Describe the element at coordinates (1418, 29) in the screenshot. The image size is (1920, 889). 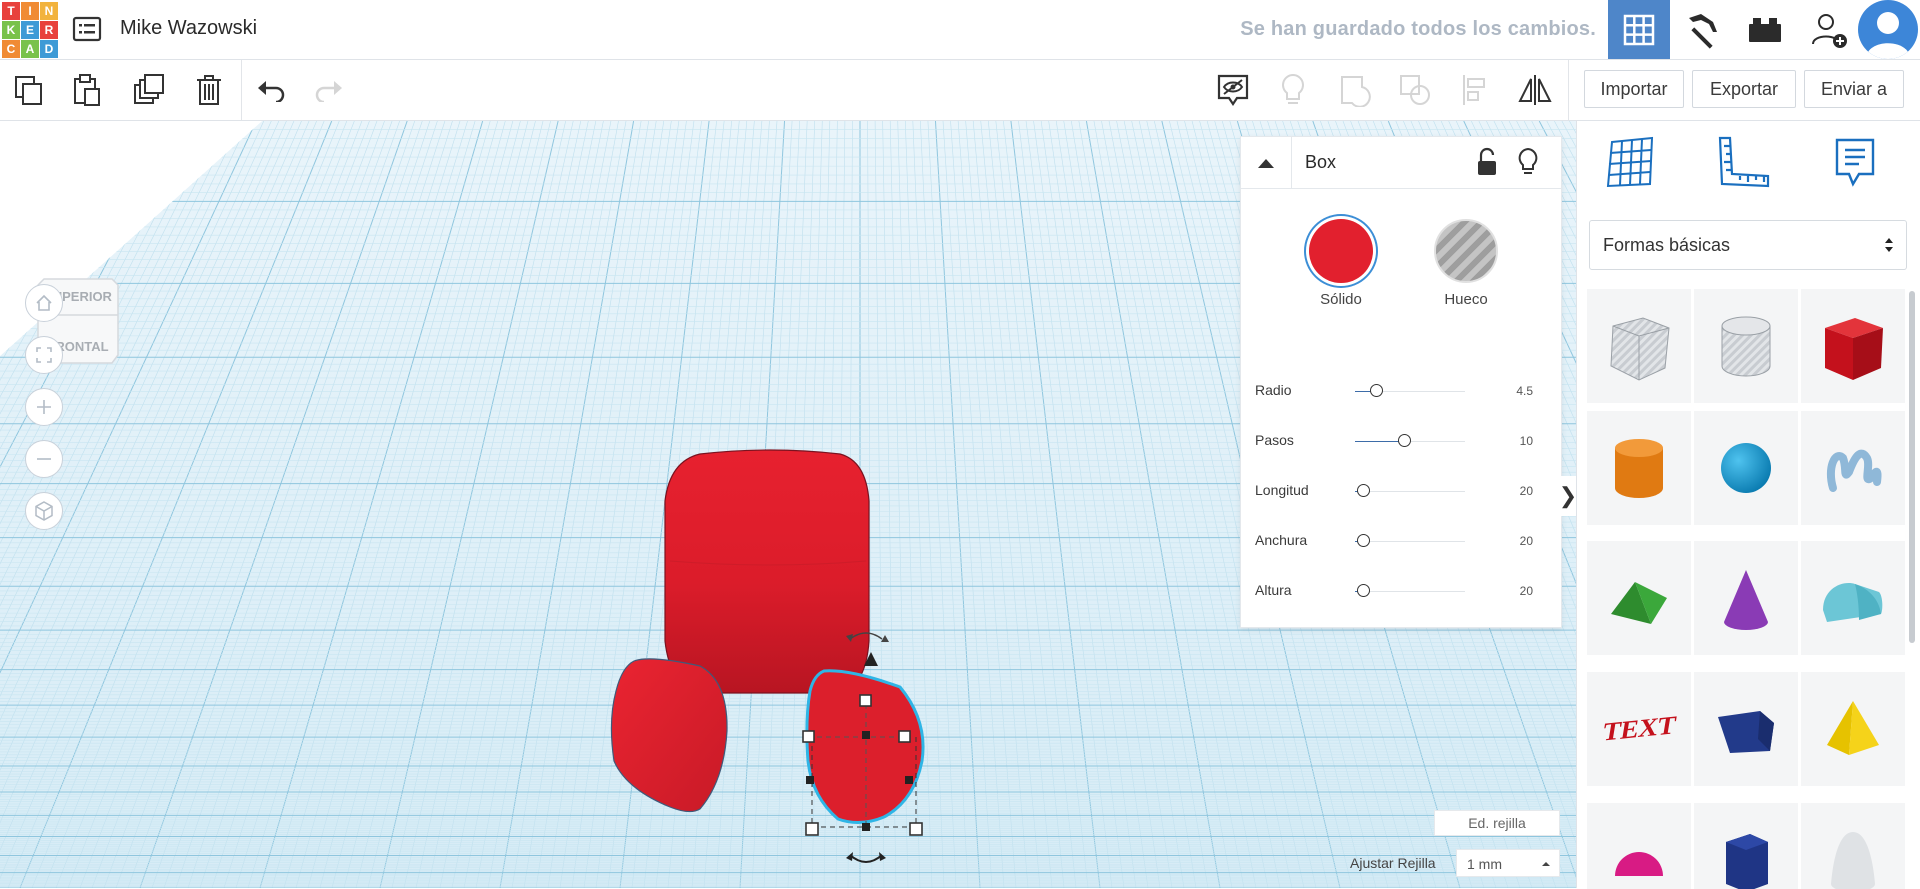
I see `save-status: Se han guardado todos los cambios.` at that location.